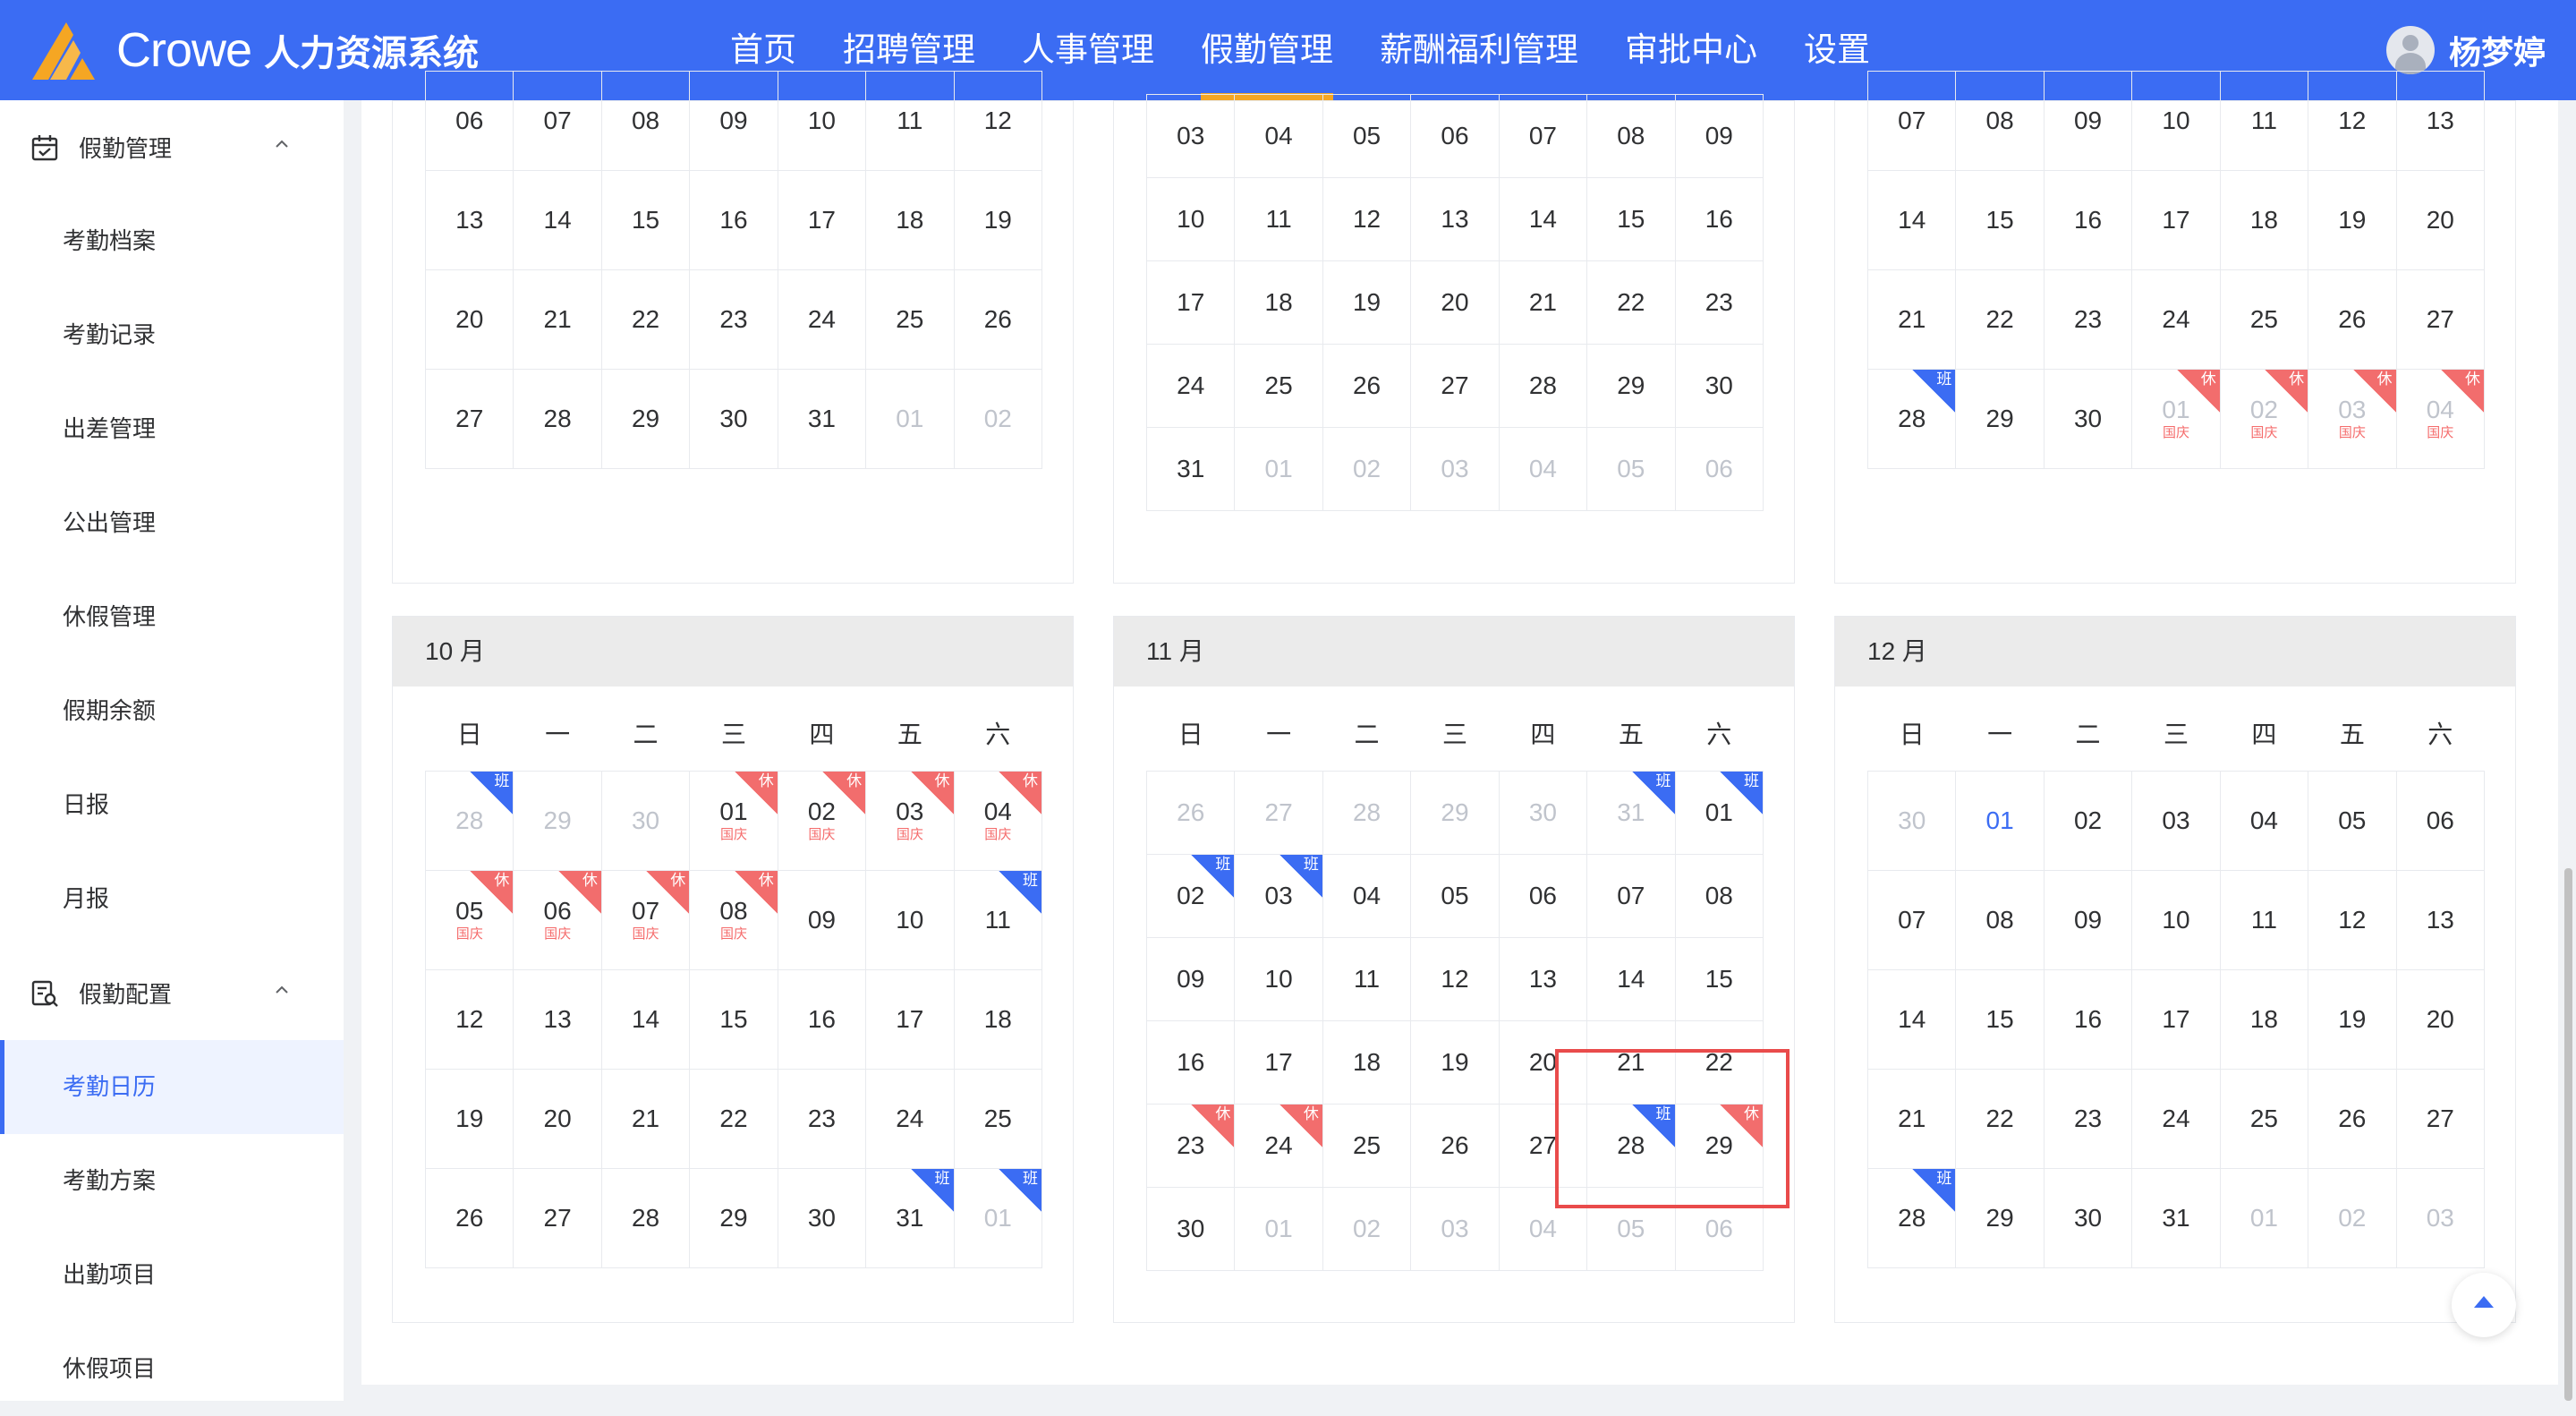 Image resolution: width=2576 pixels, height=1416 pixels. Describe the element at coordinates (1190, 1146) in the screenshot. I see `calendar-day-cell: 23休` at that location.